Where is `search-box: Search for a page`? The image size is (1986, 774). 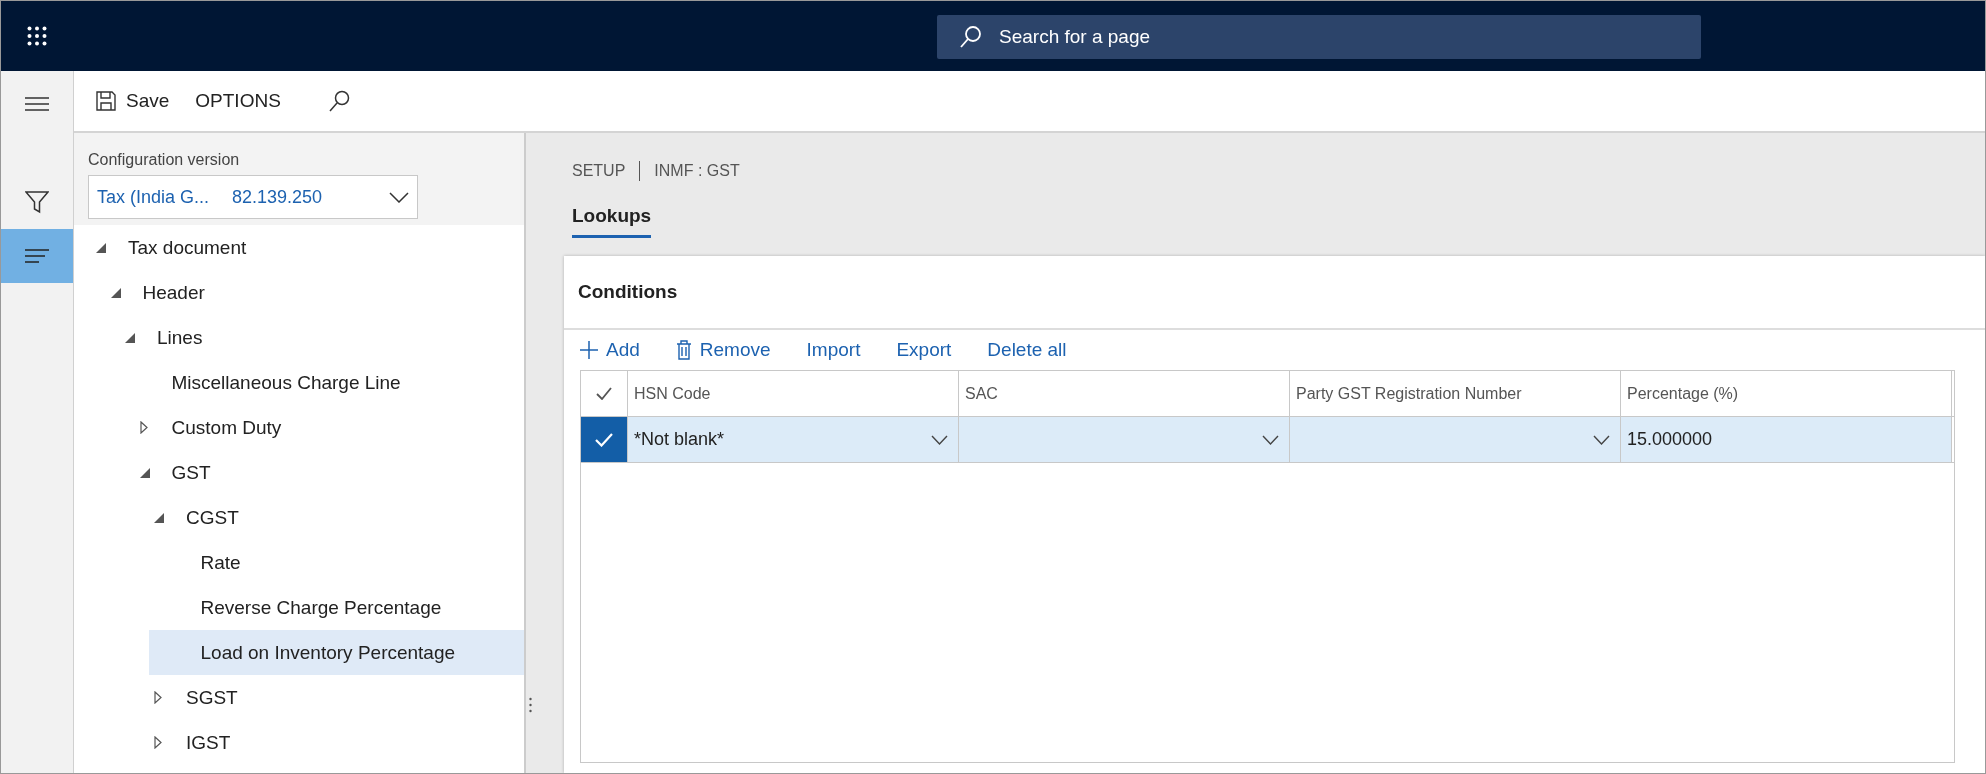
search-box: Search for a page is located at coordinates (1319, 37).